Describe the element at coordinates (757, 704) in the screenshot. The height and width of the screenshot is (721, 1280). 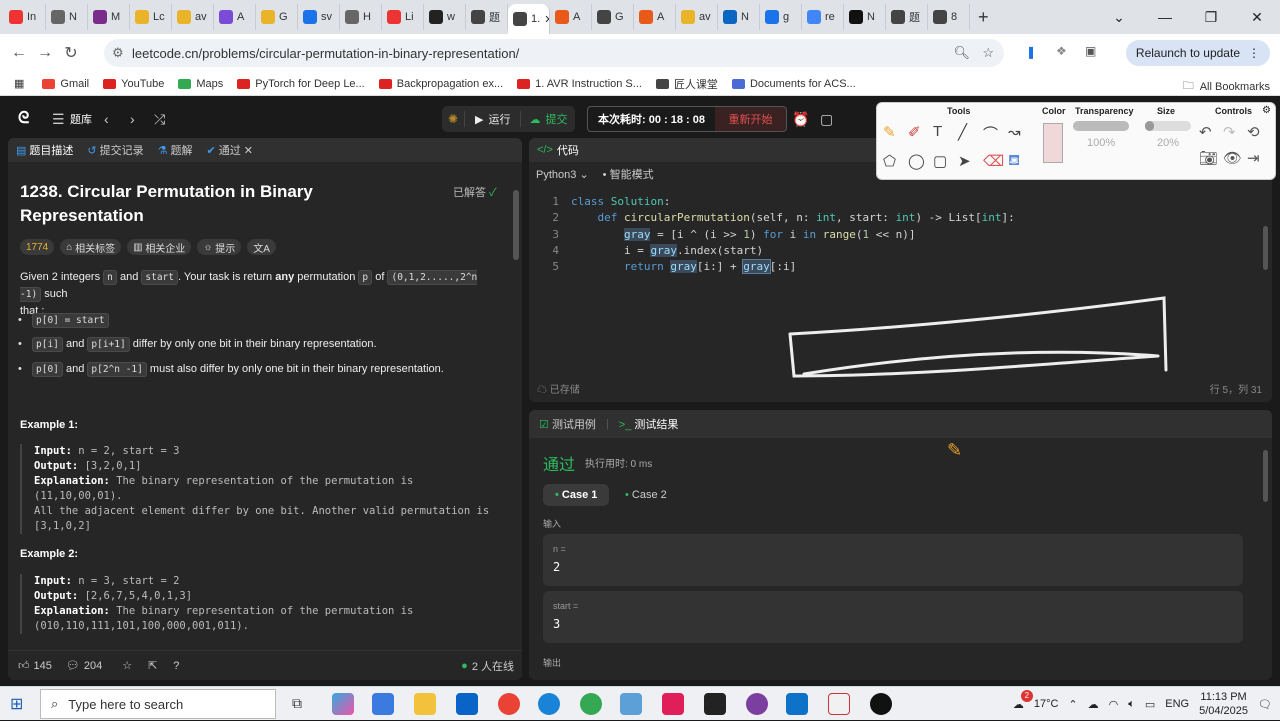
I see `obs-icon` at that location.